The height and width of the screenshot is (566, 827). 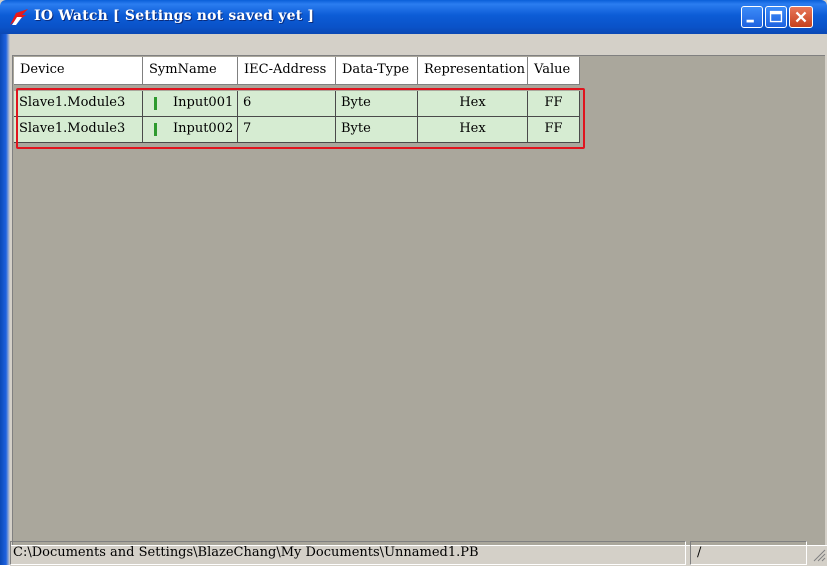 What do you see at coordinates (19, 17) in the screenshot?
I see `app-icon` at bounding box center [19, 17].